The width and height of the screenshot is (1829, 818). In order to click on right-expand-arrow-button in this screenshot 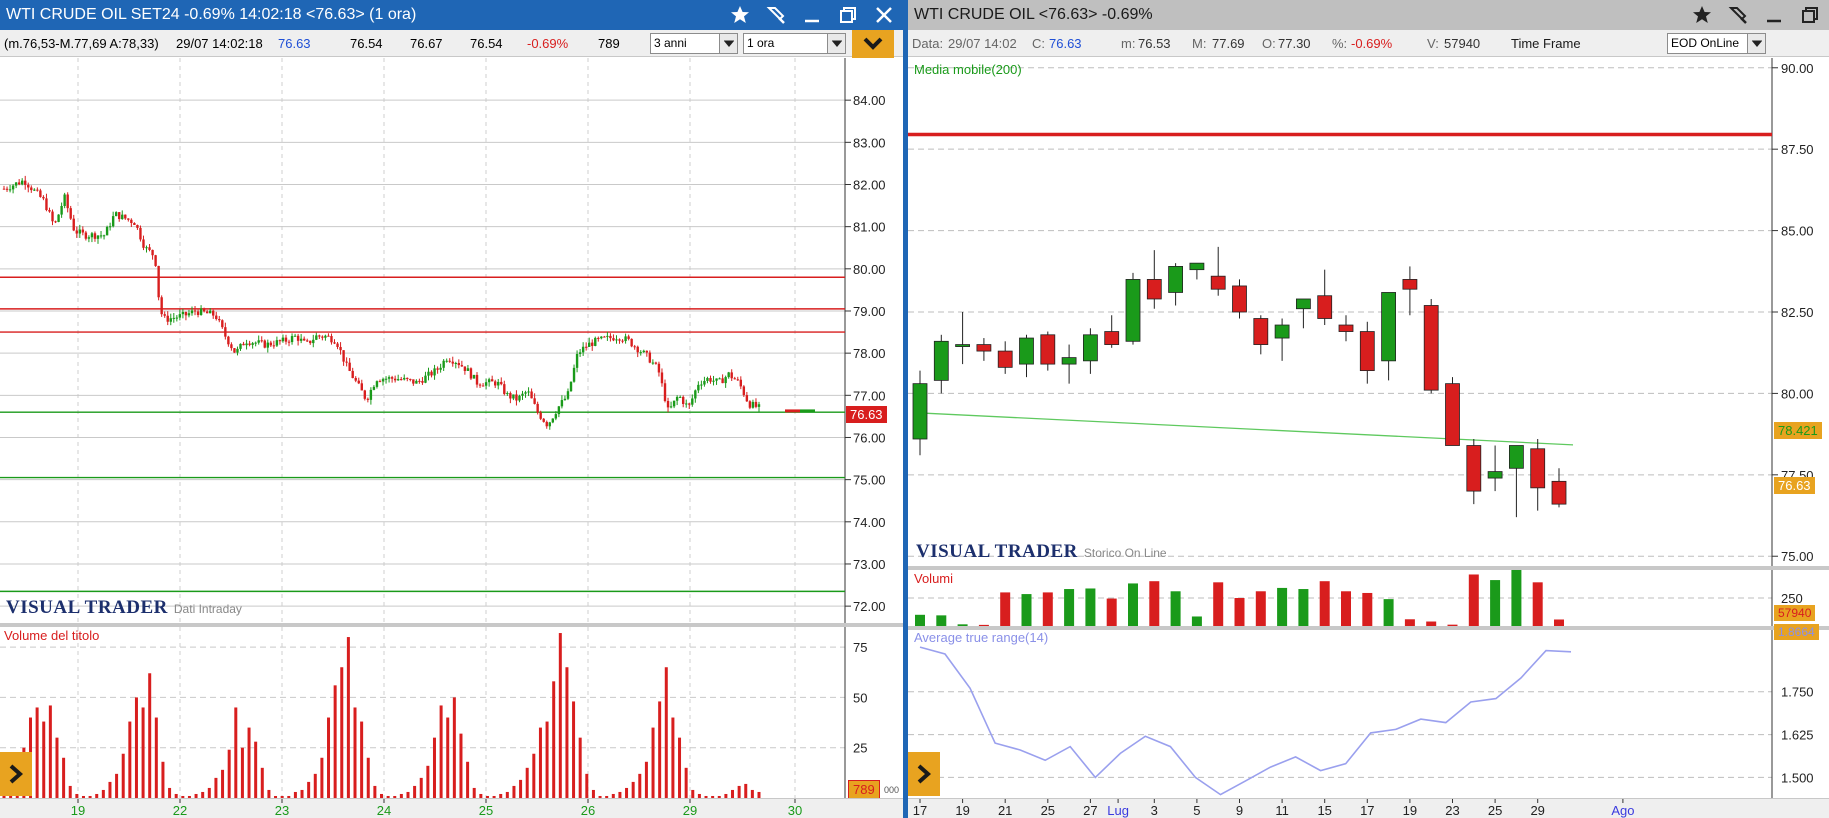, I will do `click(924, 774)`.